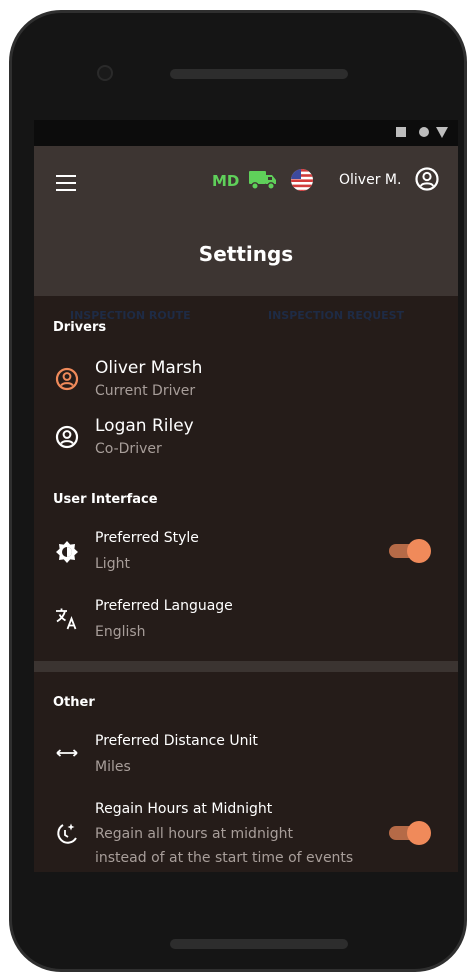 Image resolution: width=474 pixels, height=974 pixels. Describe the element at coordinates (442, 132) in the screenshot. I see `status-triangle-icon` at that location.